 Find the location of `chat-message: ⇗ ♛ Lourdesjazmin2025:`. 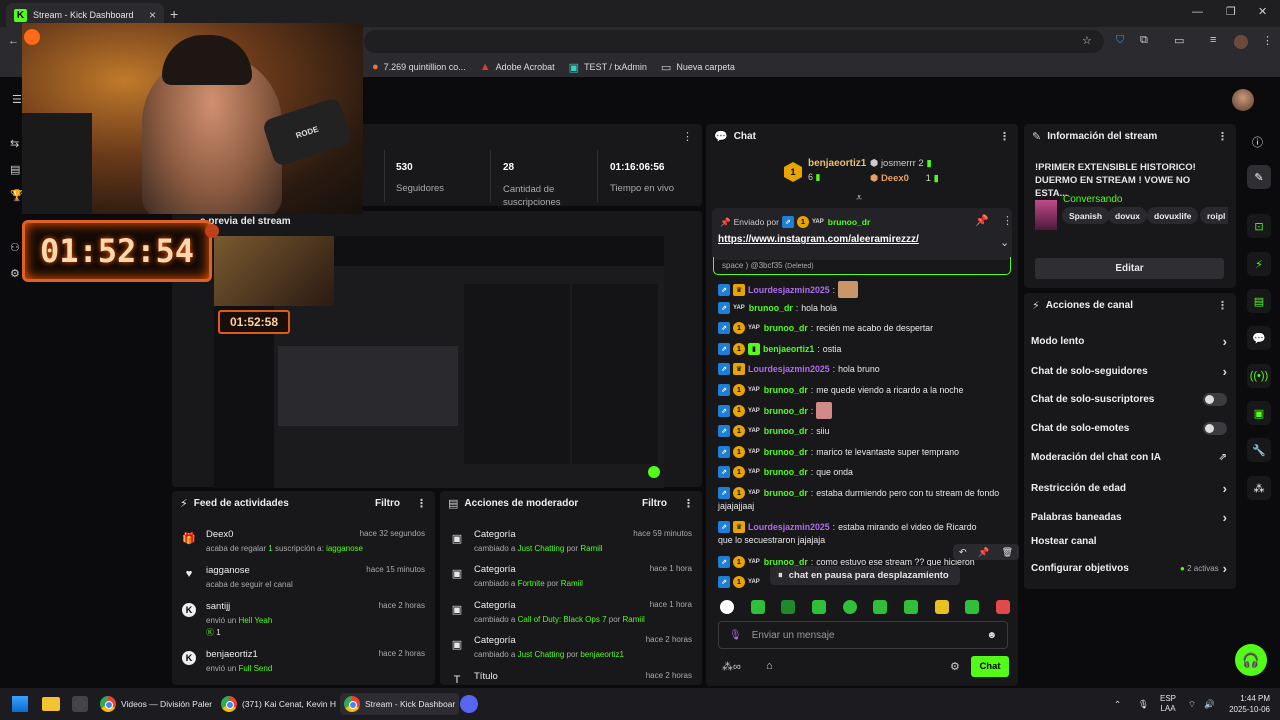

chat-message: ⇗ ♛ Lourdesjazmin2025: is located at coordinates (788, 289).